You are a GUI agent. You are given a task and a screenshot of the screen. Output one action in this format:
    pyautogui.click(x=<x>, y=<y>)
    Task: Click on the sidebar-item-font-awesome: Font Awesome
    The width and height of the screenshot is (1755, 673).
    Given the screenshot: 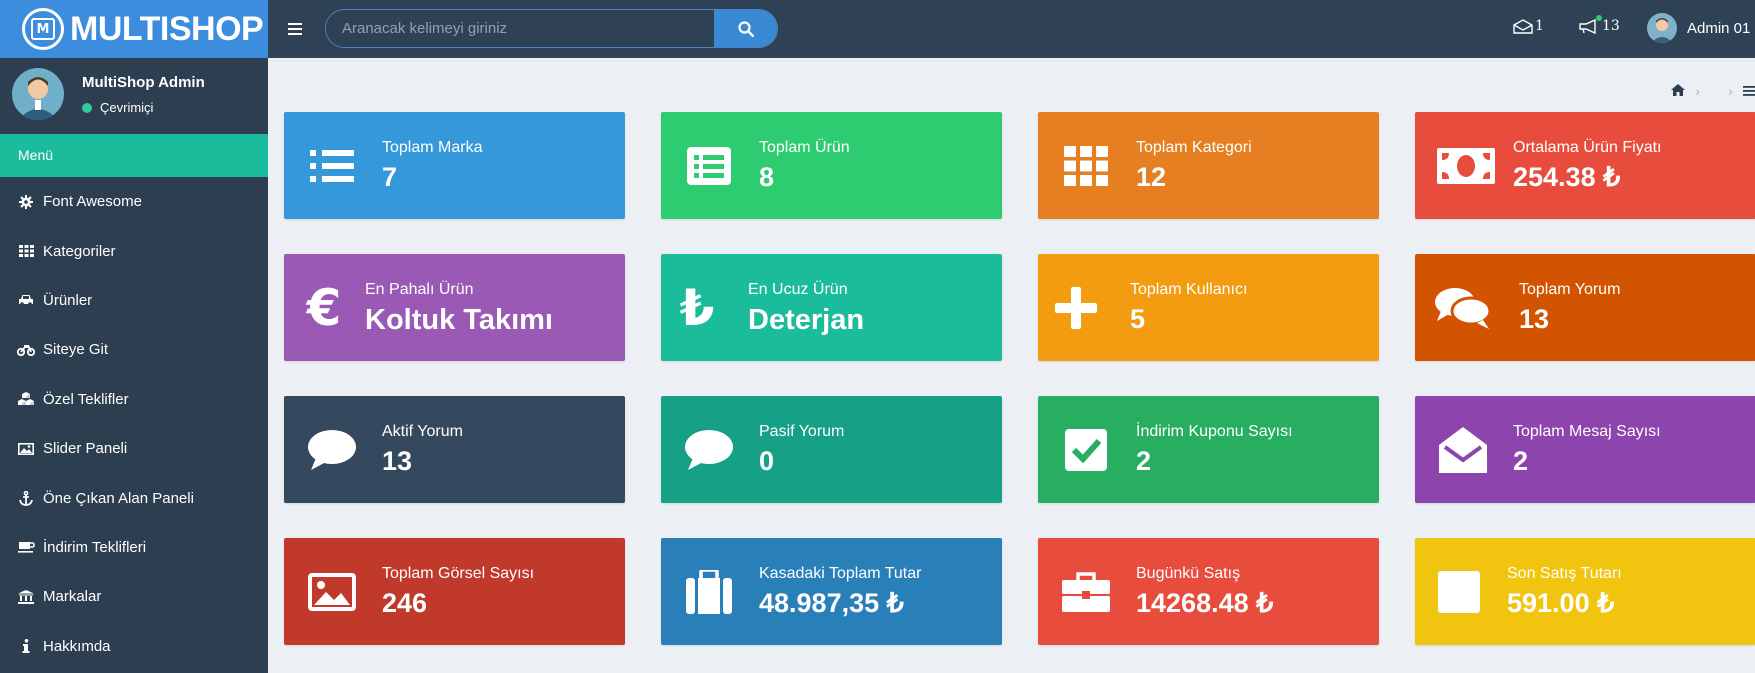 What is the action you would take?
    pyautogui.click(x=134, y=201)
    